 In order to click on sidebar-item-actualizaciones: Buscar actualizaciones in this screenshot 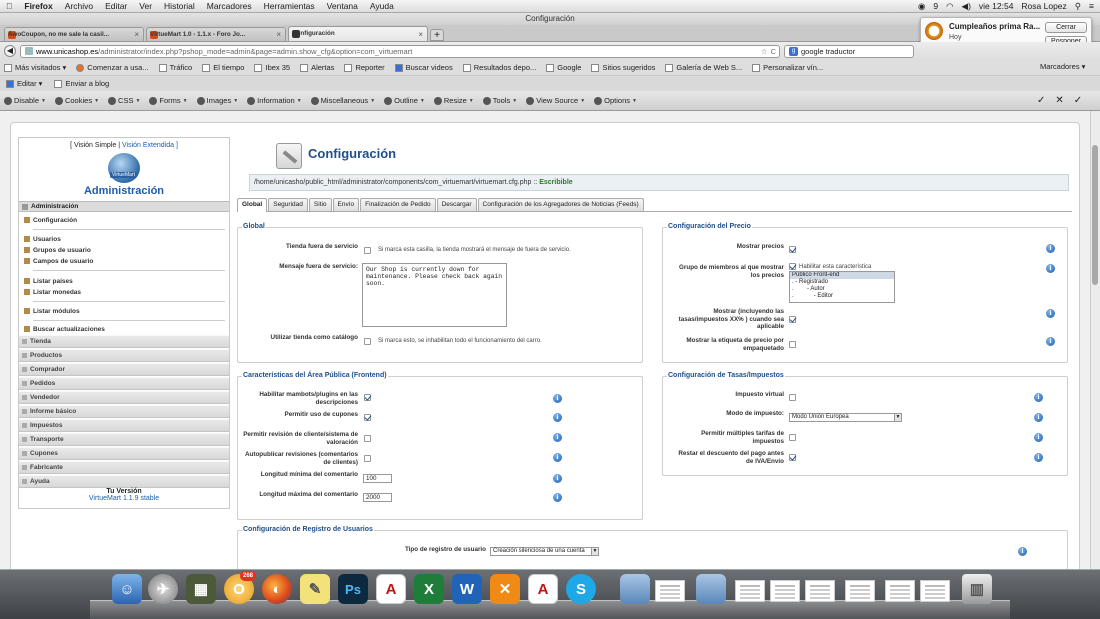, I will do `click(124, 329)`.